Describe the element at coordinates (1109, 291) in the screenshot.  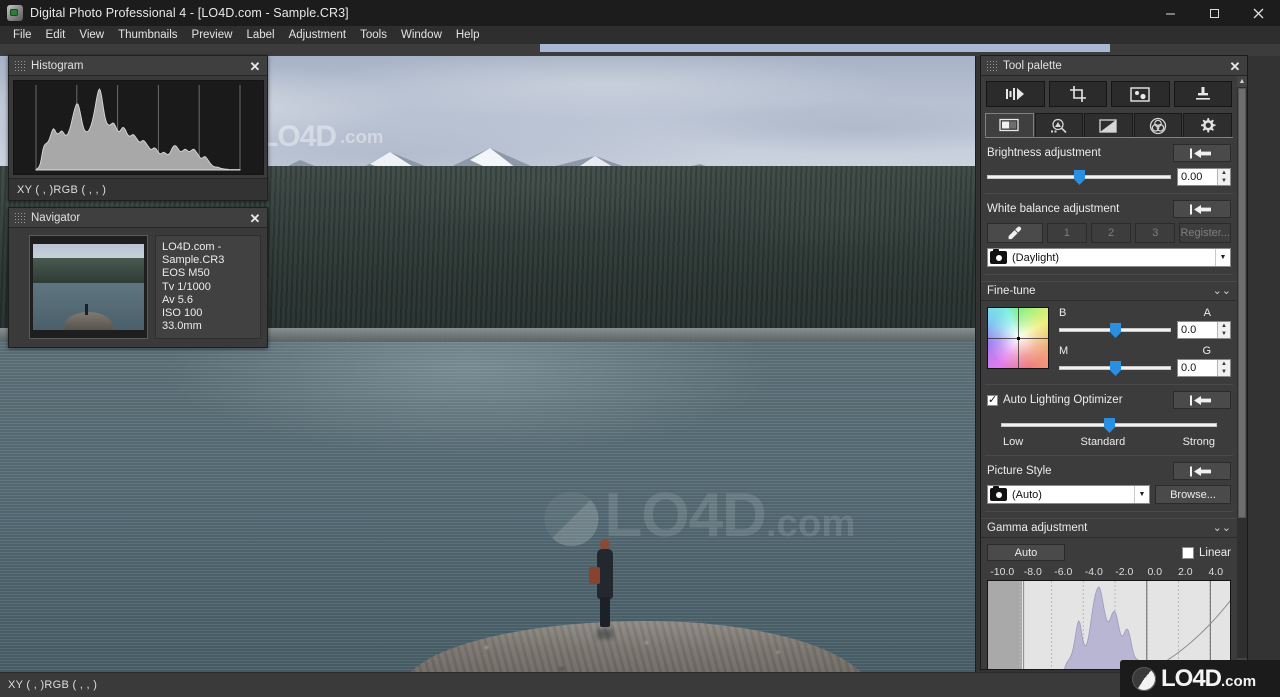
I see `fine-tune-header: Fine-tune ⌄⌄` at that location.